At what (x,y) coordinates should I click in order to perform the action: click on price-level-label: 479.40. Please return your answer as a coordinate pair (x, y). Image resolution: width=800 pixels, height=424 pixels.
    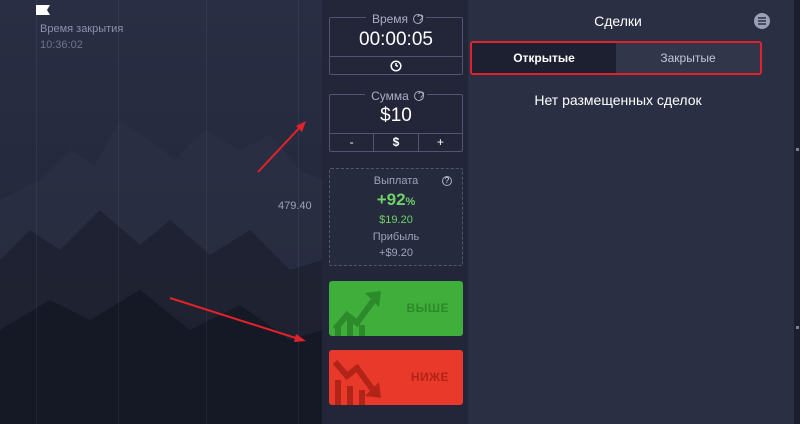
    Looking at the image, I should click on (295, 206).